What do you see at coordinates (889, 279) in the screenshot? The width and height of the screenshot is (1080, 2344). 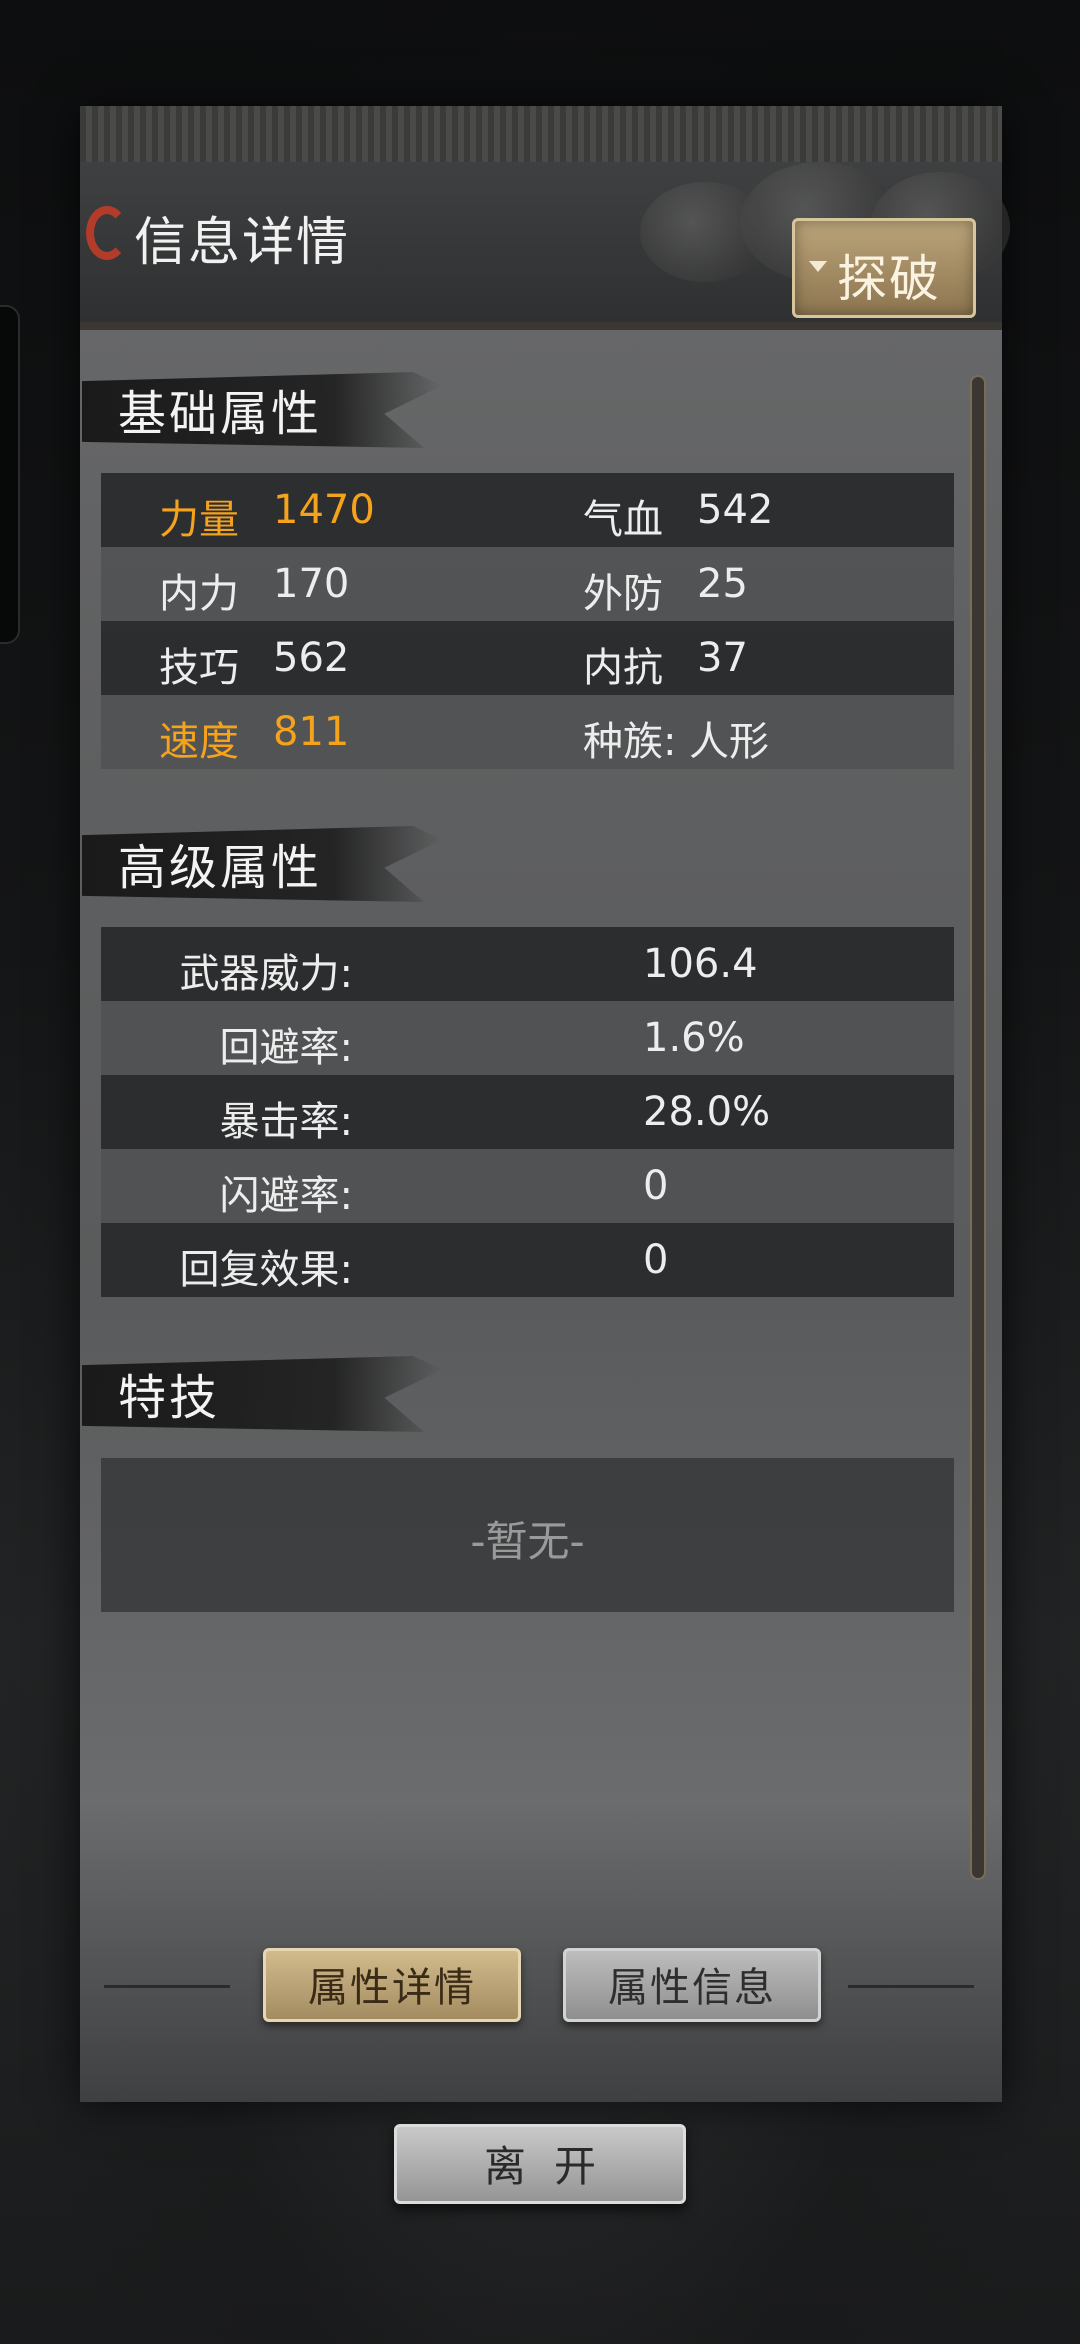 I see `tanpo-label: 探破` at bounding box center [889, 279].